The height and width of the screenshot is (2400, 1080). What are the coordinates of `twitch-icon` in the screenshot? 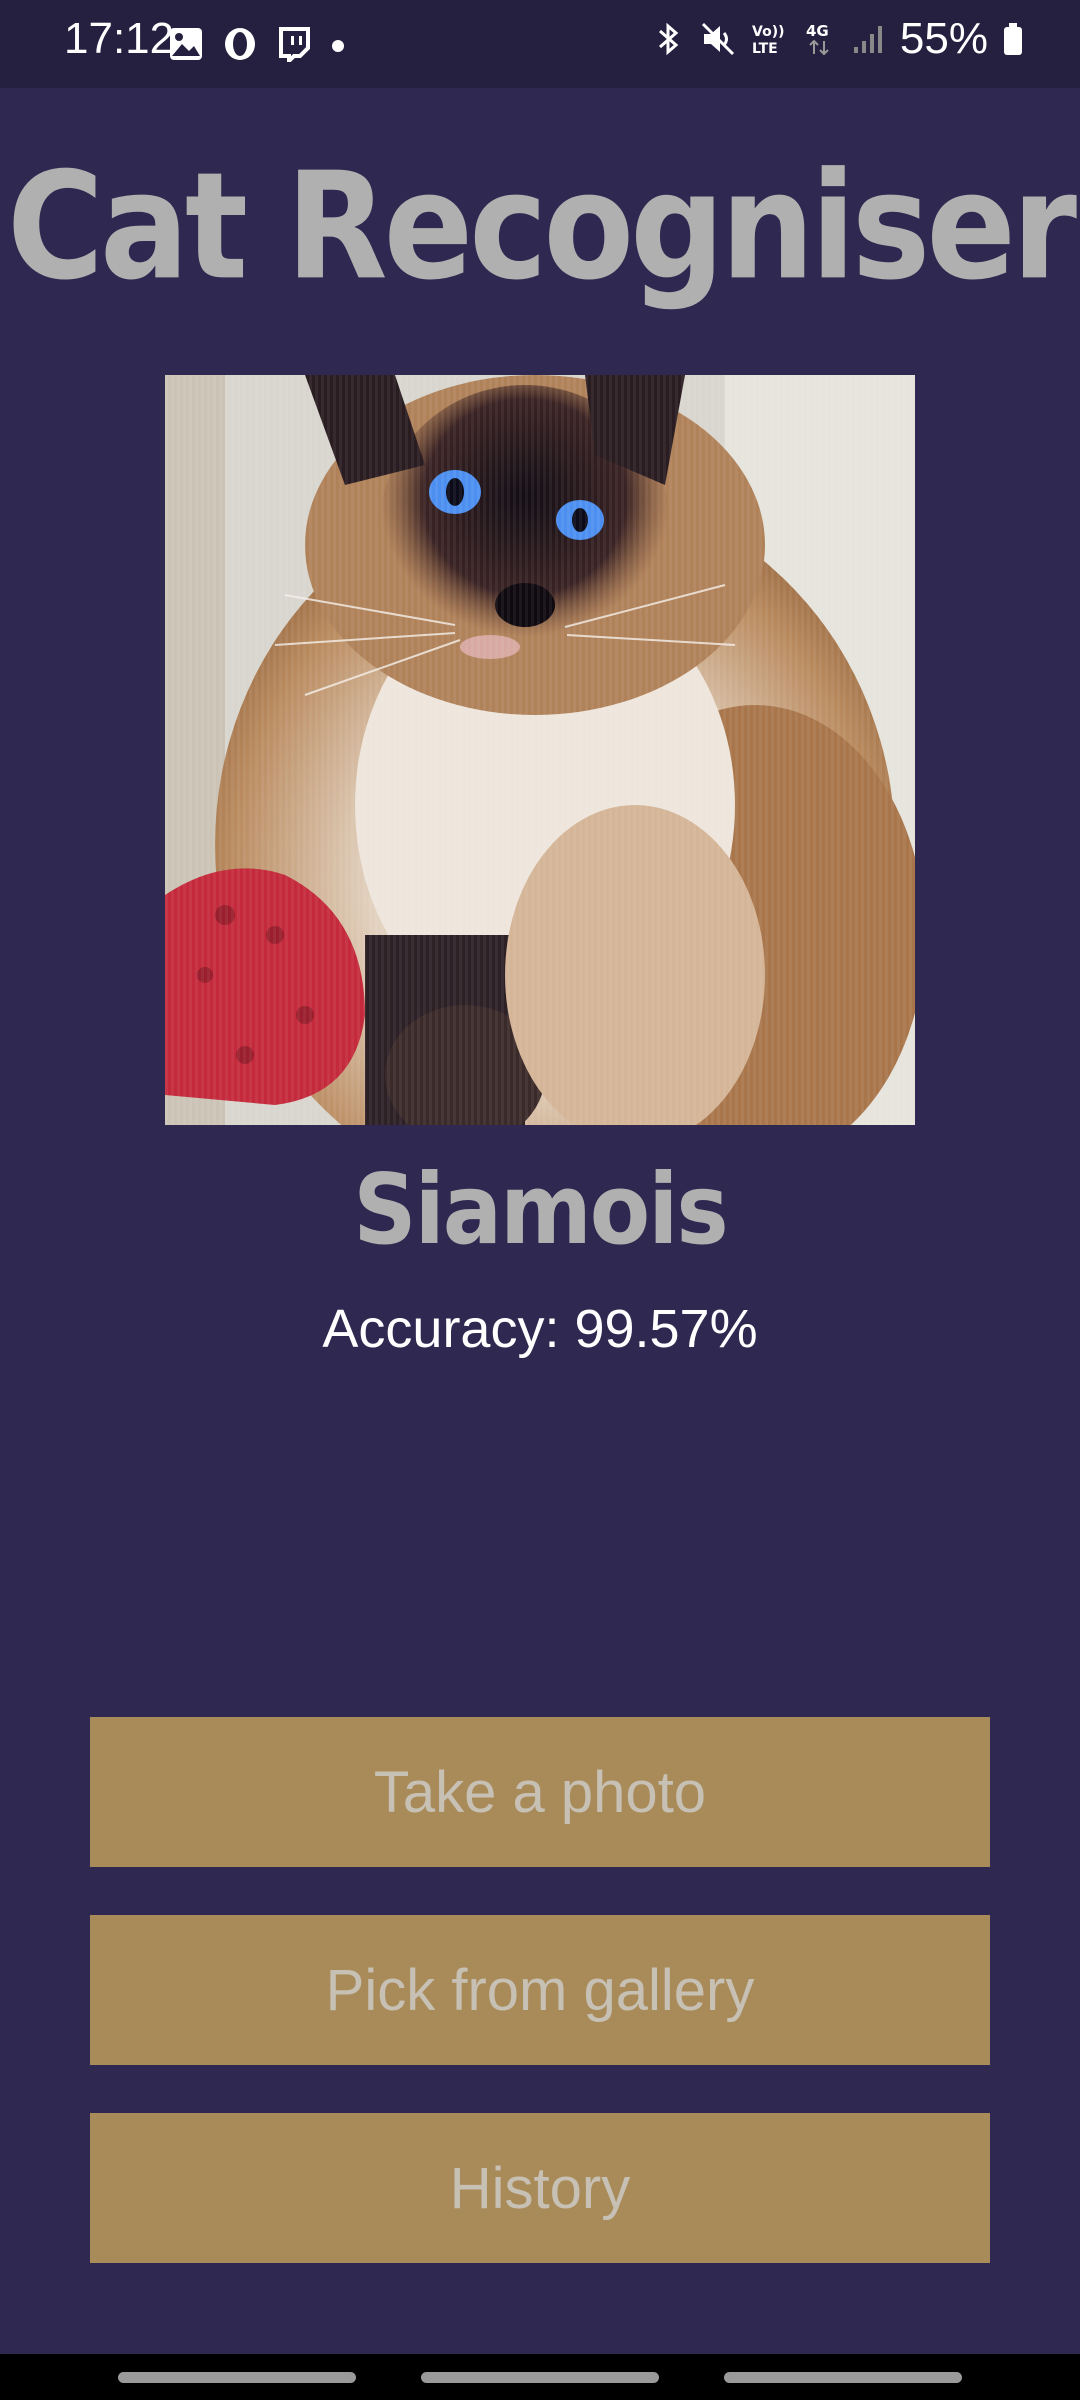 It's located at (294, 46).